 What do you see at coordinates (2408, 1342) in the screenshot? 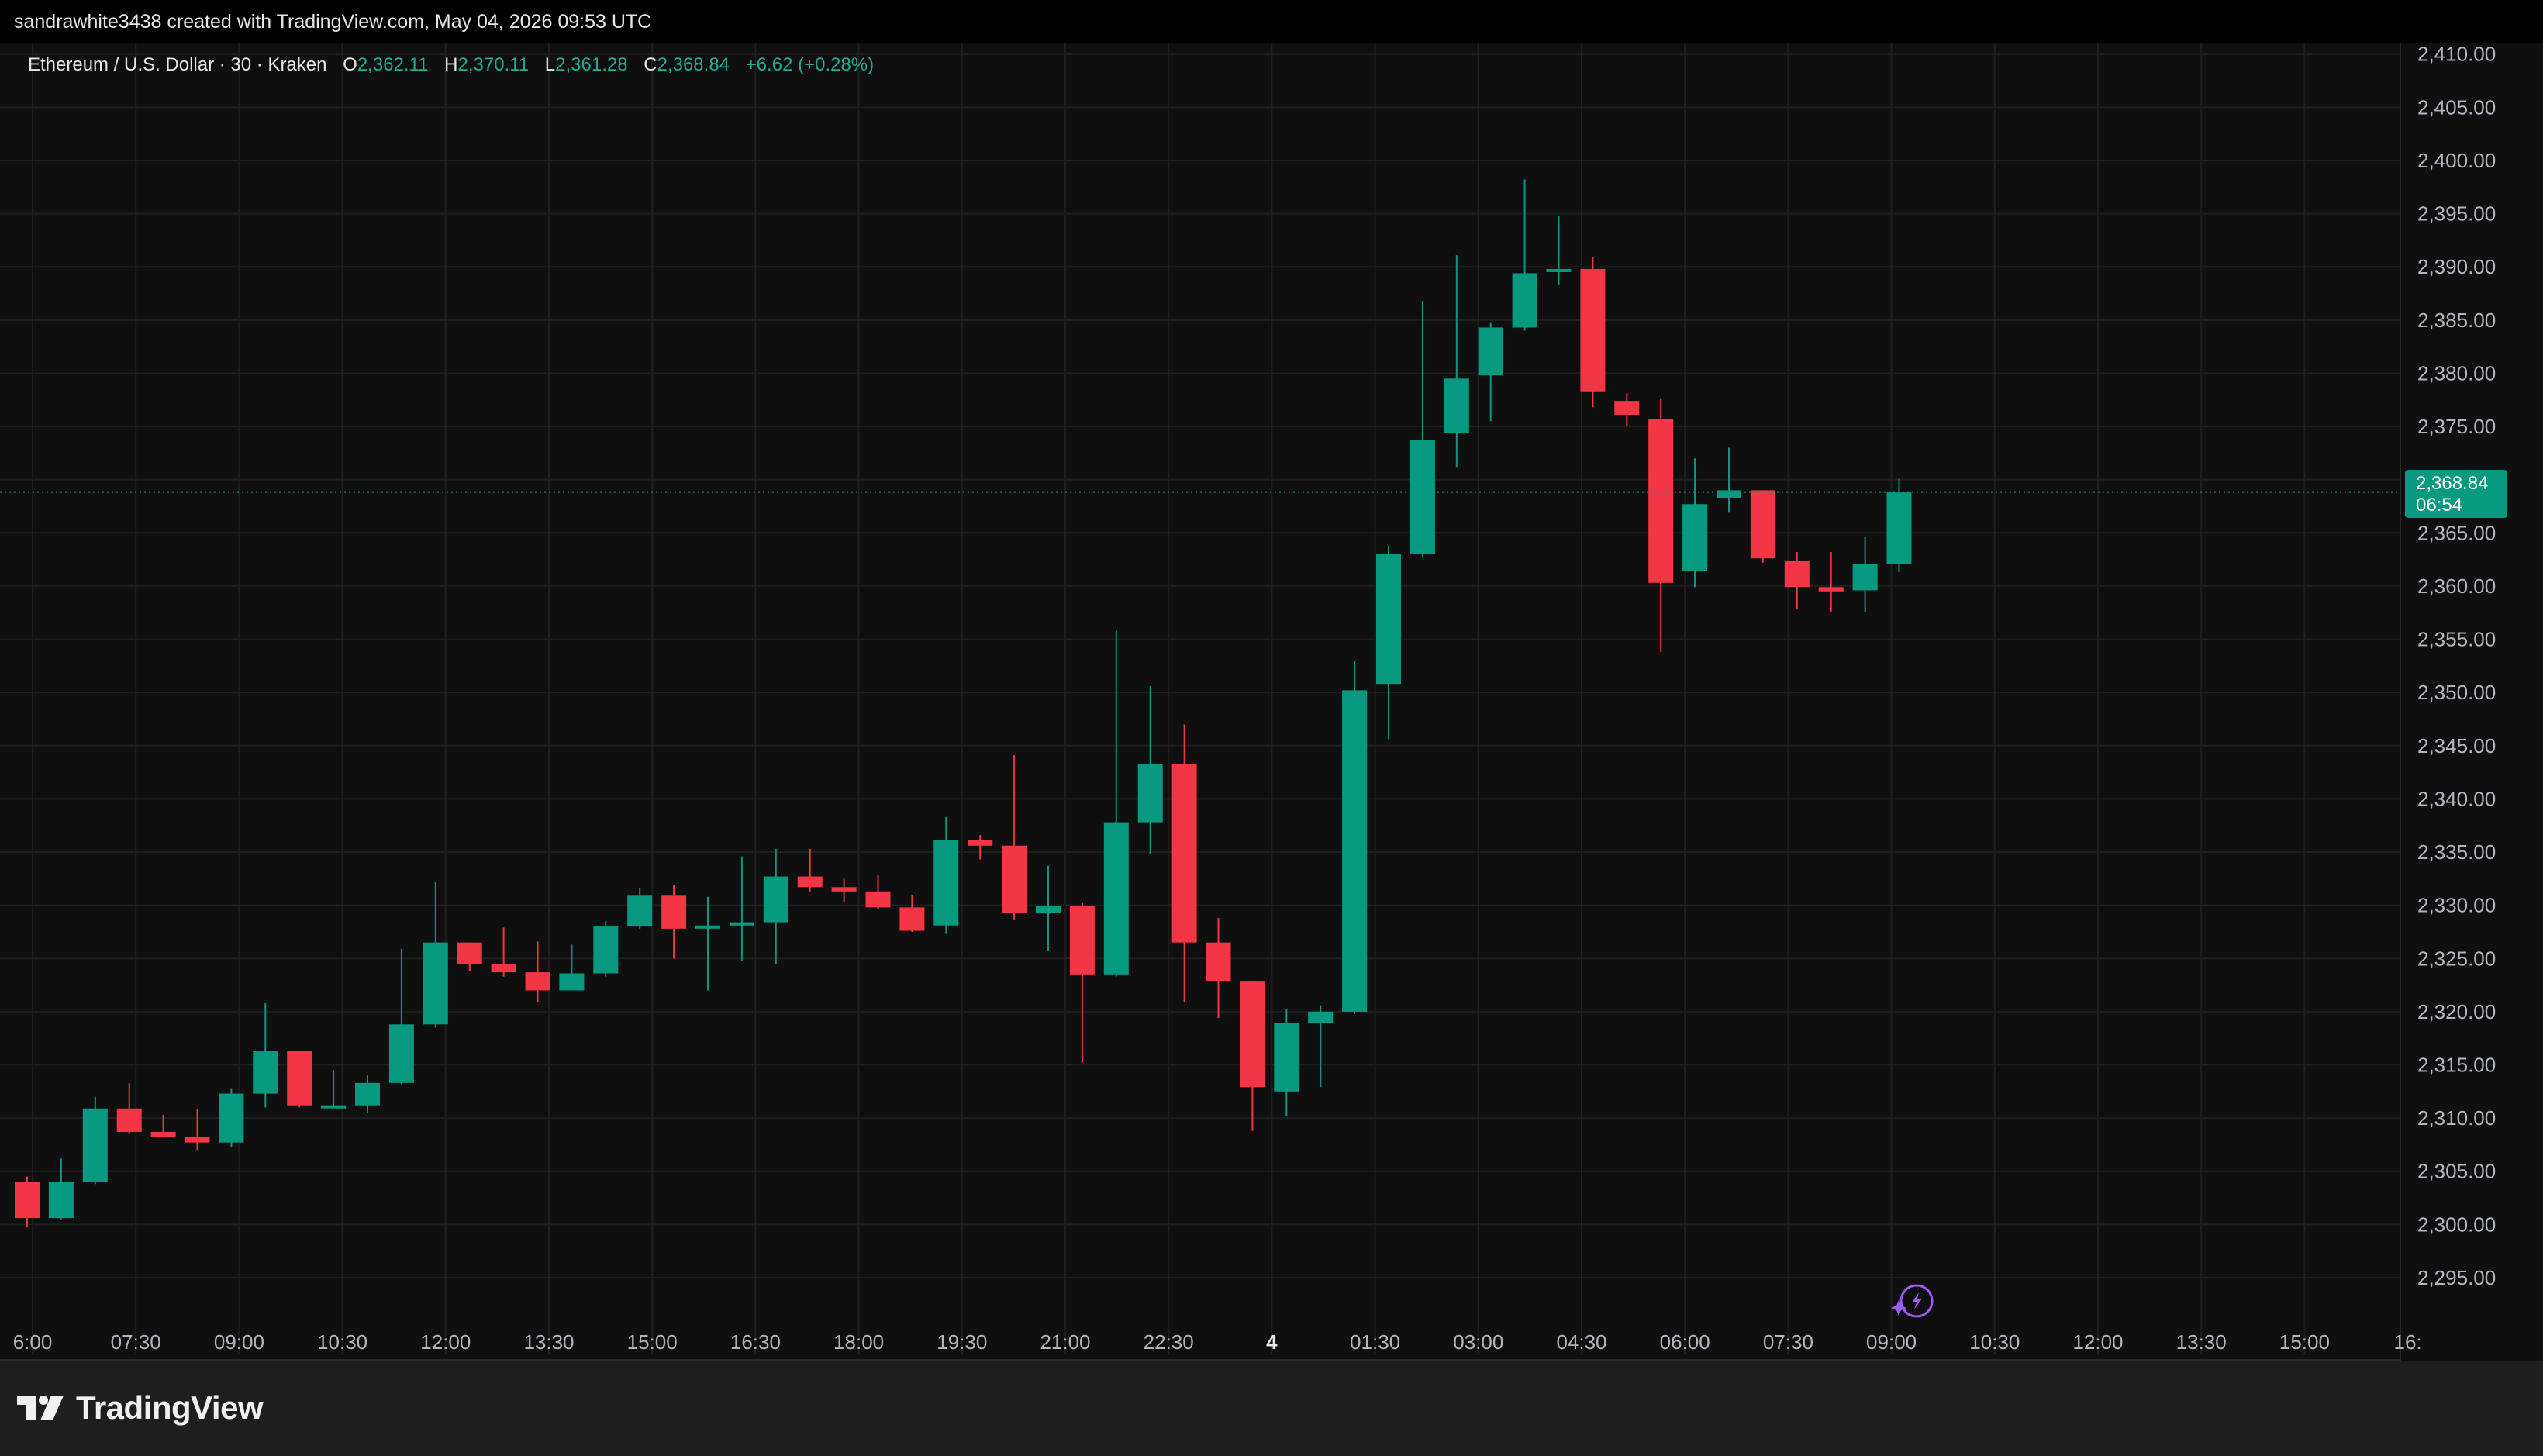
I see `x-tick-label: 16:` at bounding box center [2408, 1342].